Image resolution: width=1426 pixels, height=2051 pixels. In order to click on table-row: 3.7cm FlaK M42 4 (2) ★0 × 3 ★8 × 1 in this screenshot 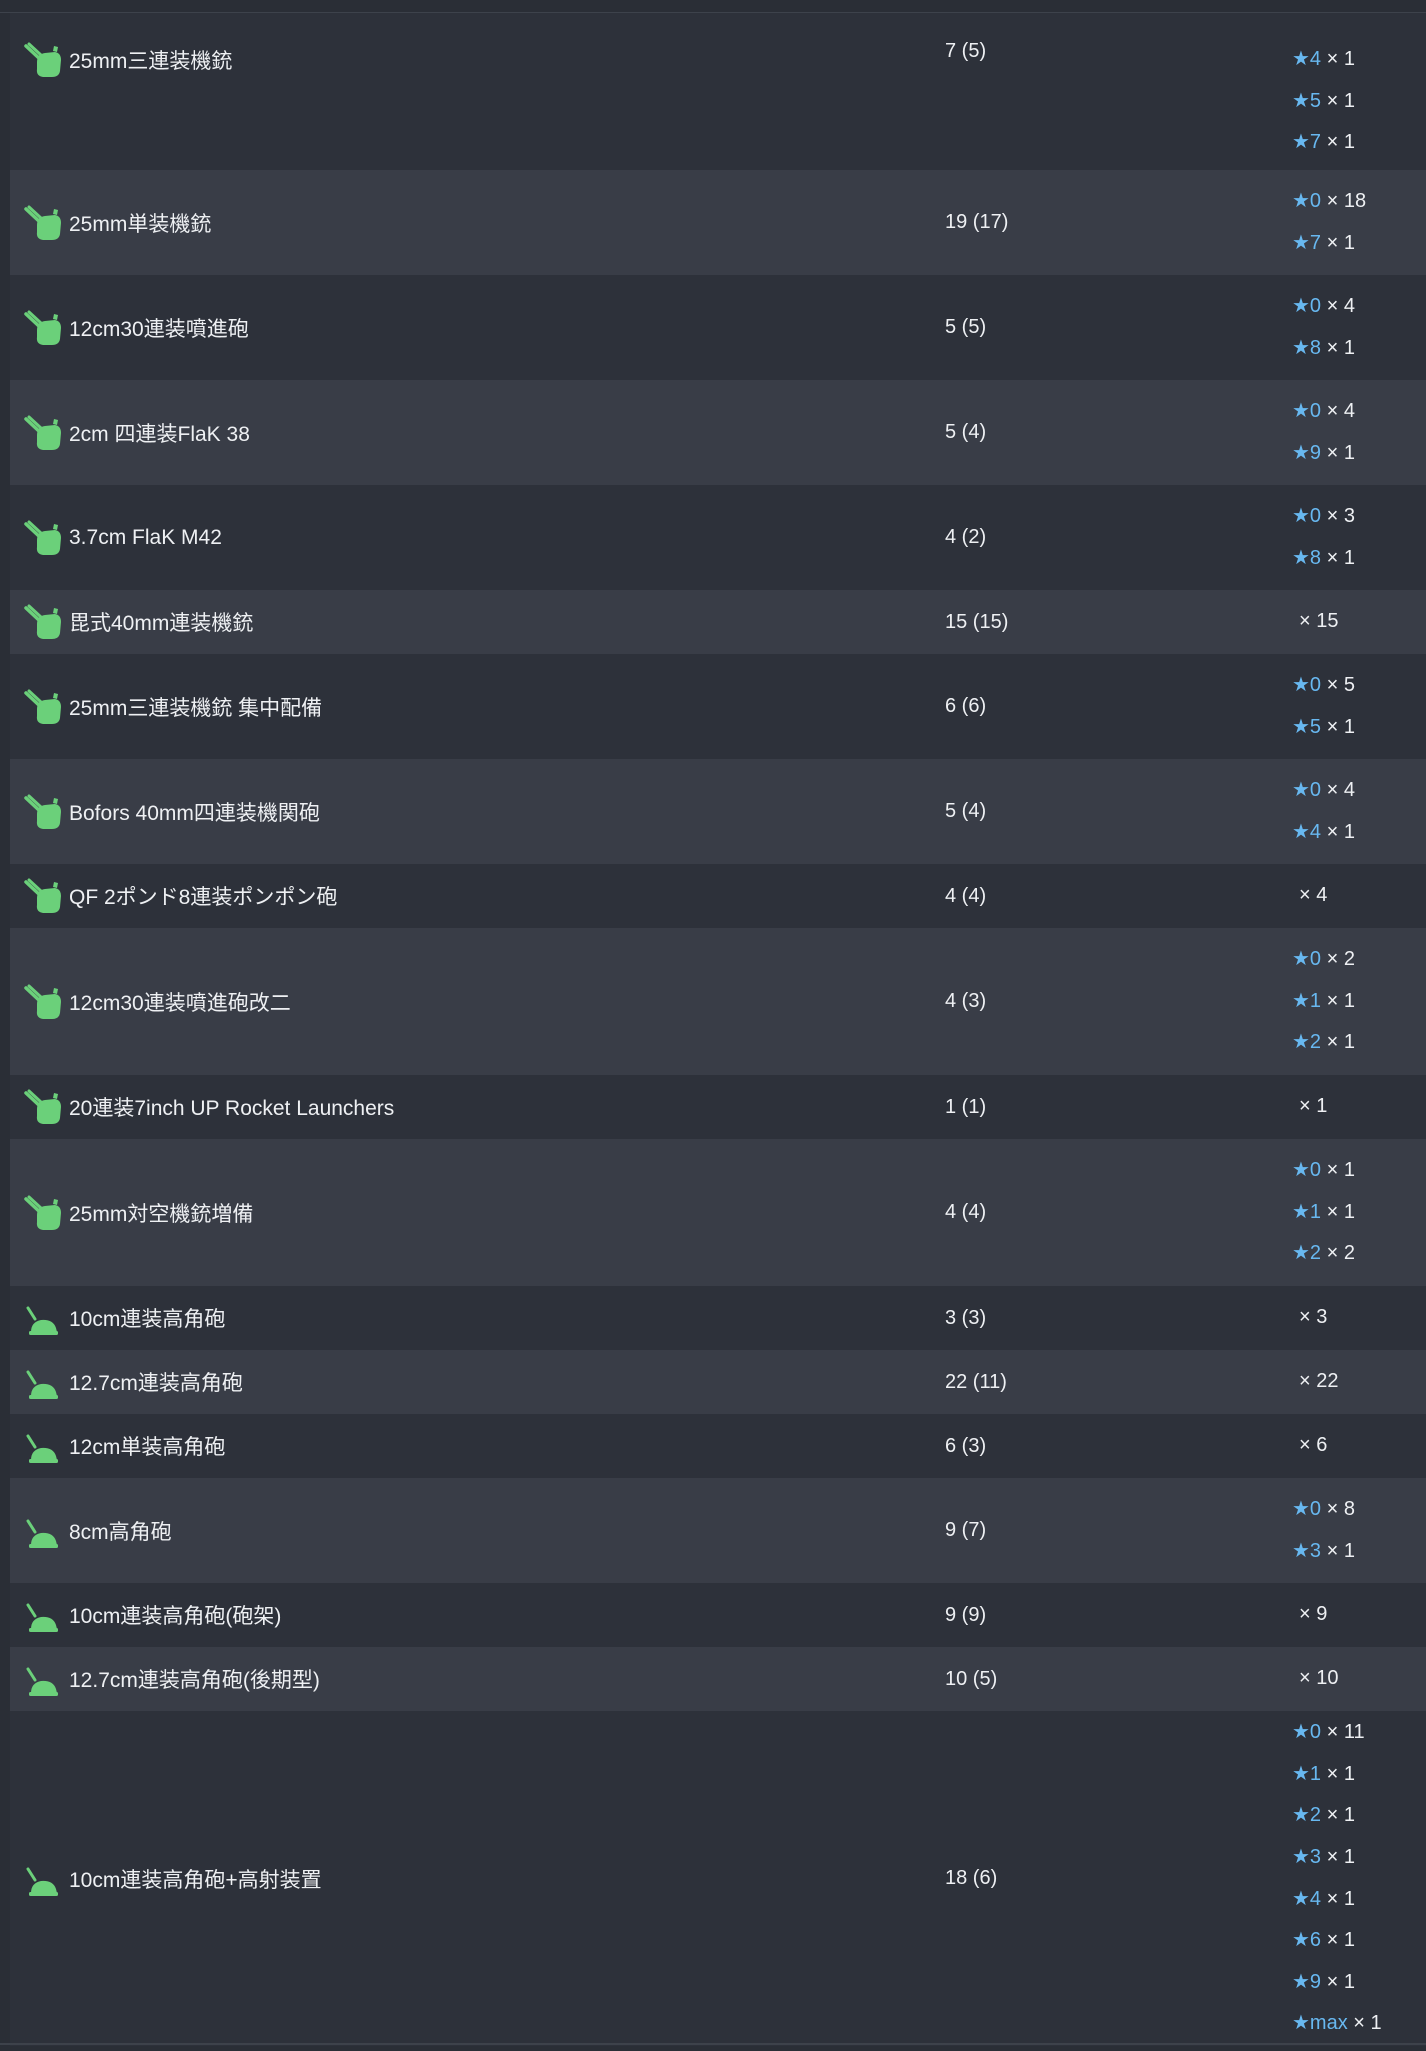, I will do `click(718, 537)`.